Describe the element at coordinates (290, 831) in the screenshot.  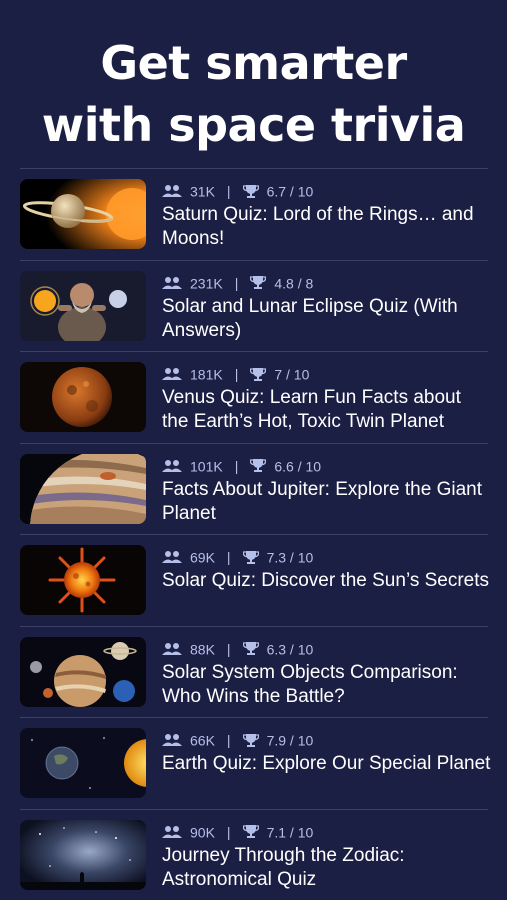
I see `average-score: 7.1 / 10` at that location.